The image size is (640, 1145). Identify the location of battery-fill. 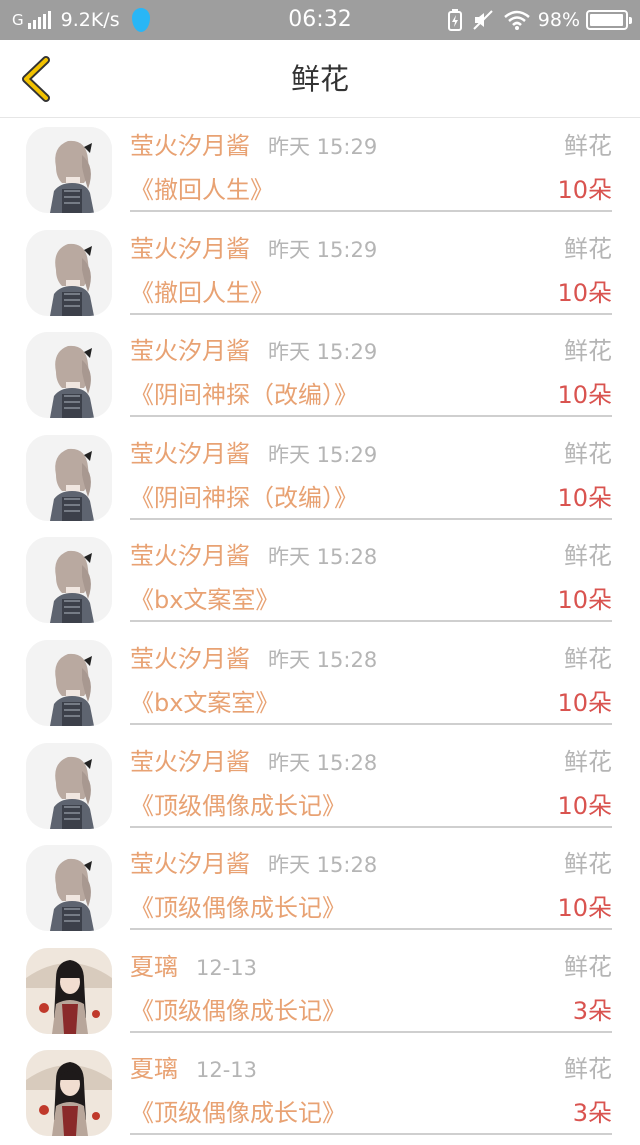
(607, 20).